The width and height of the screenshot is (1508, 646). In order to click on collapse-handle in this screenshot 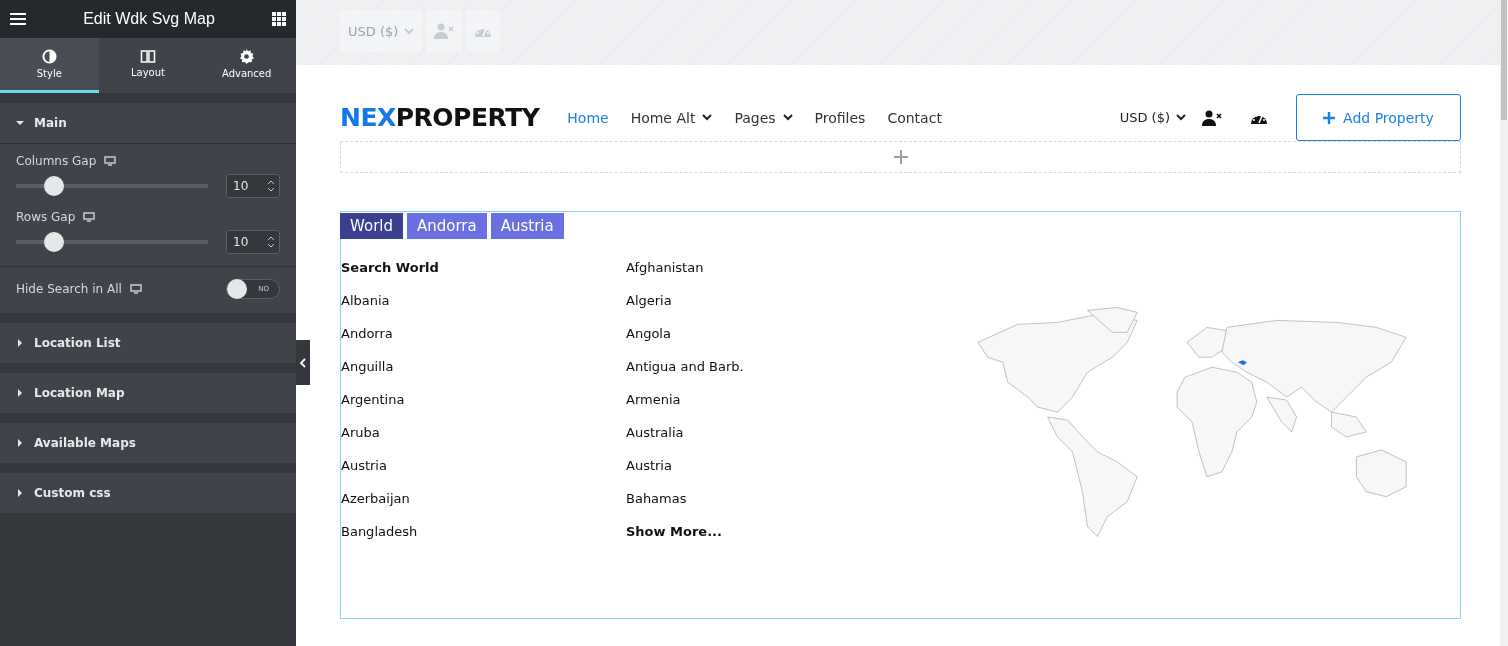, I will do `click(303, 362)`.